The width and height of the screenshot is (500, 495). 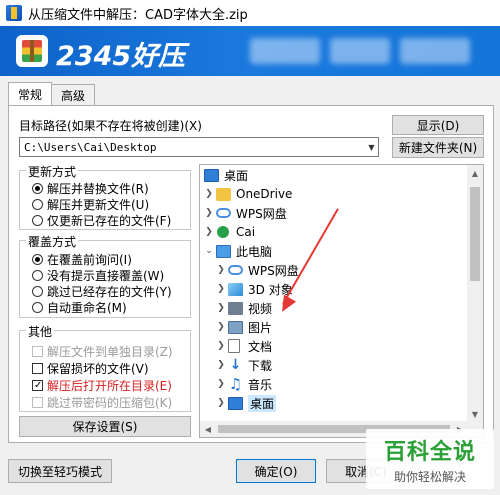 I want to click on radio-existing-only: 仅更新已存在的文件(F), so click(x=101, y=220).